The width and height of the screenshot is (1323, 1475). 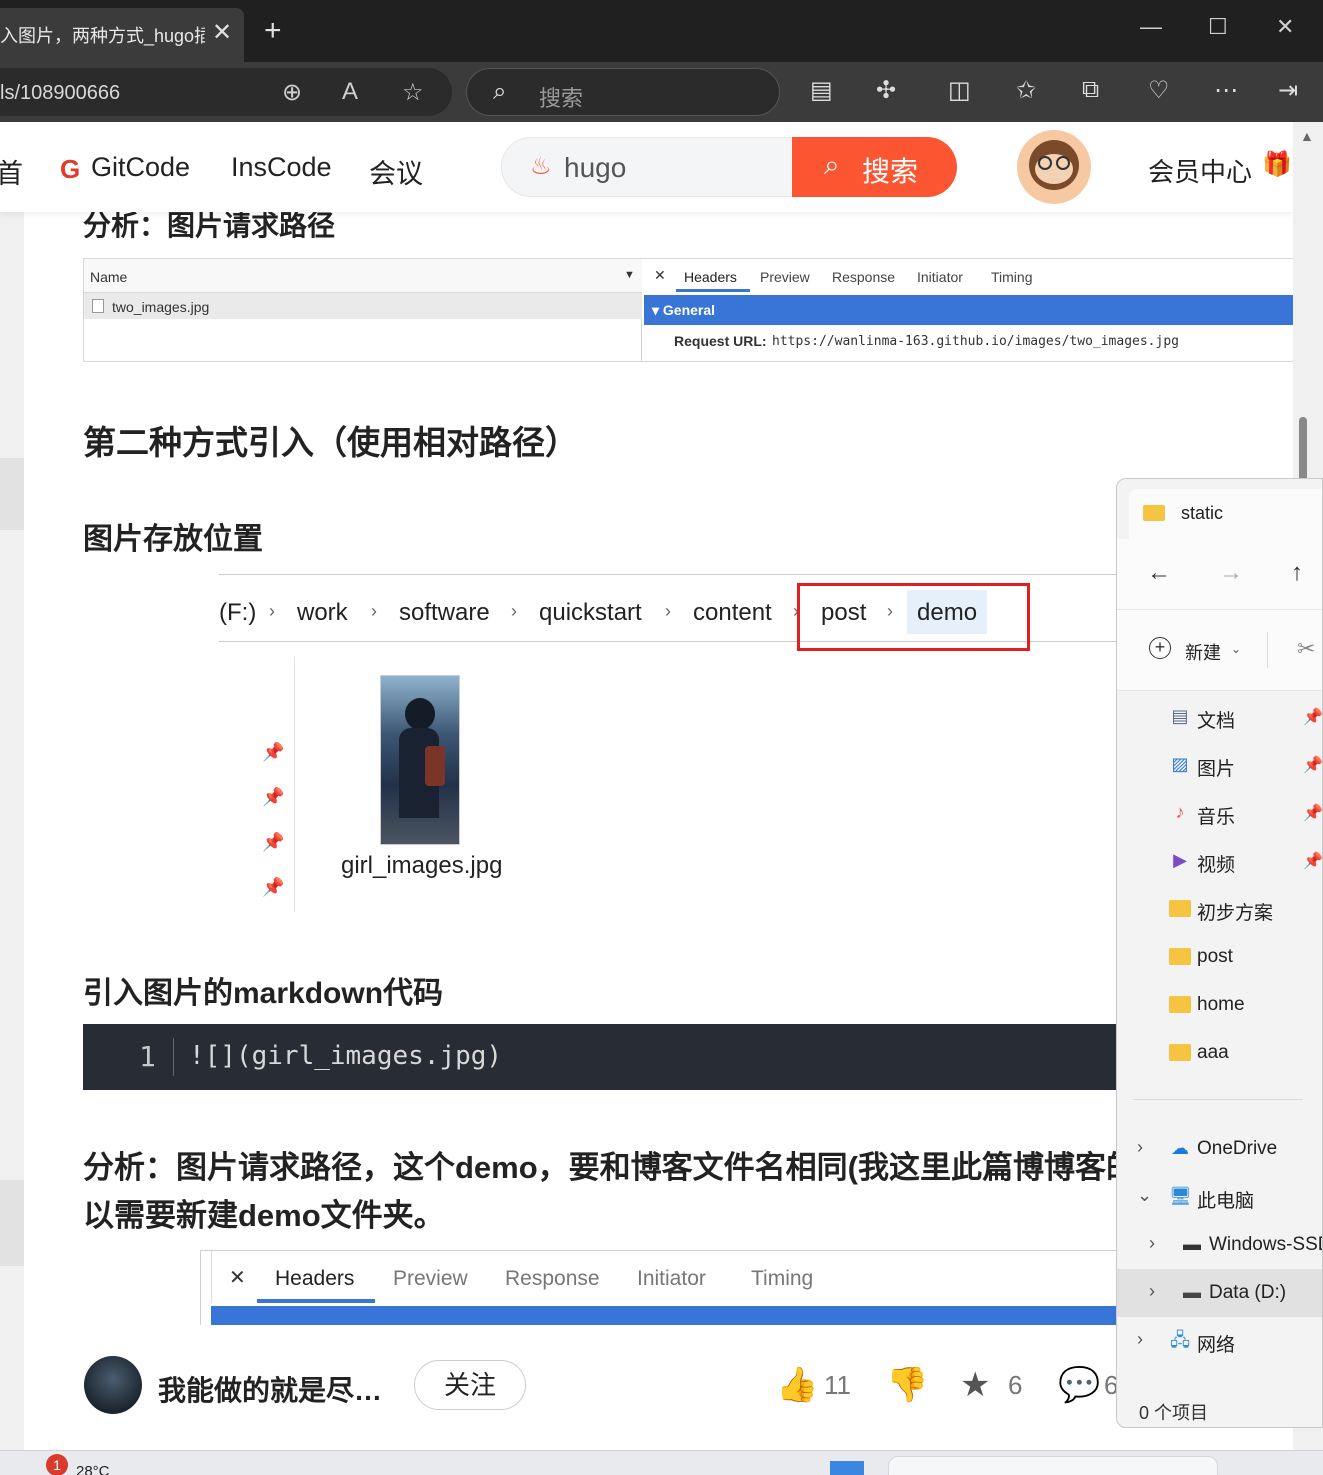 What do you see at coordinates (113, 1385) in the screenshot?
I see `author-avatar` at bounding box center [113, 1385].